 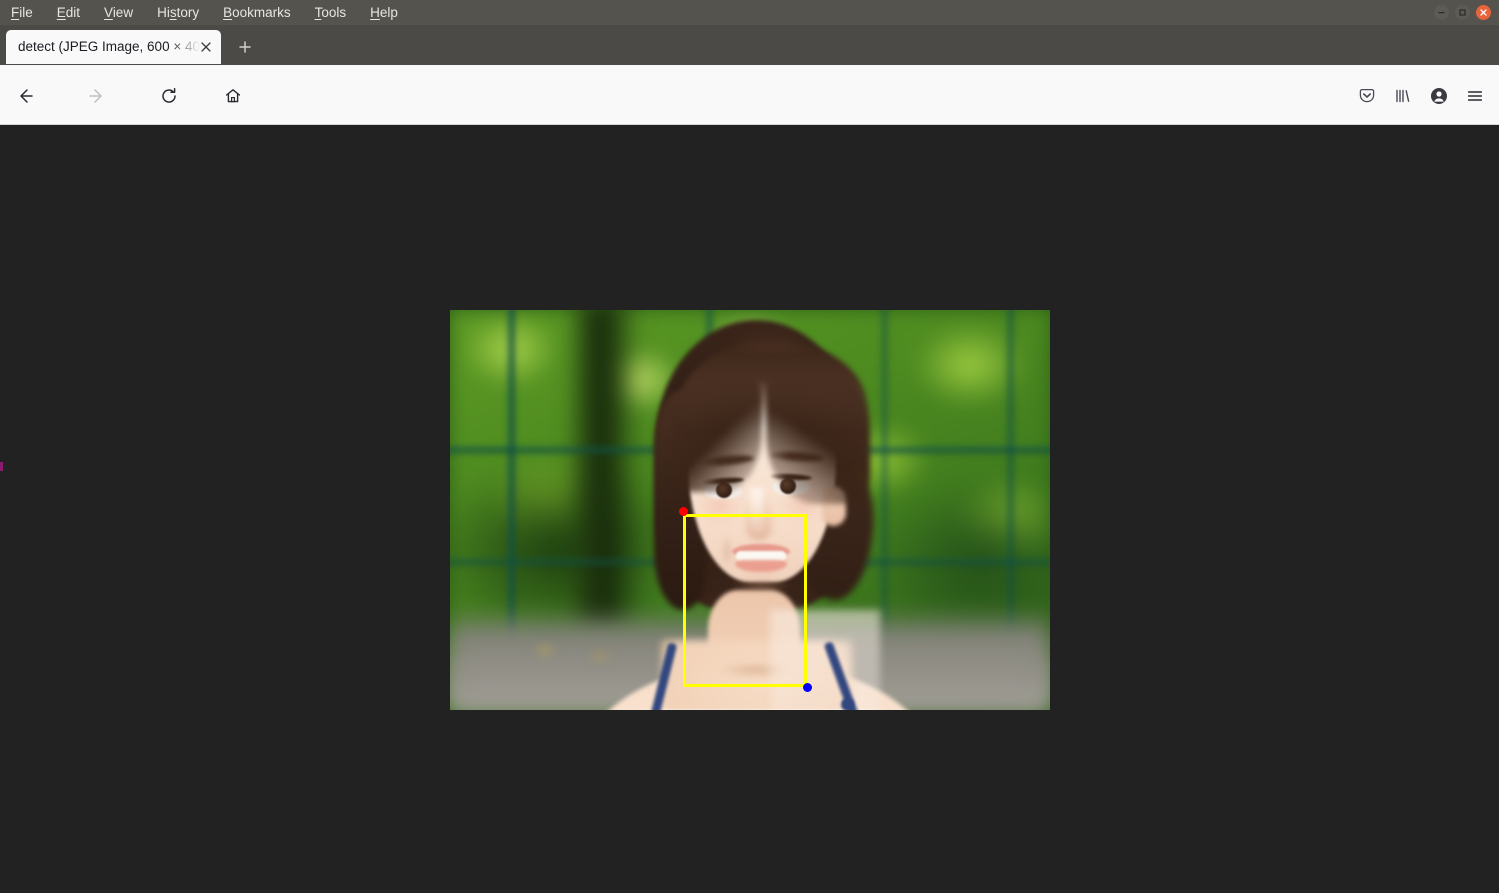 What do you see at coordinates (68, 12) in the screenshot?
I see `menu-item-edit: Edit` at bounding box center [68, 12].